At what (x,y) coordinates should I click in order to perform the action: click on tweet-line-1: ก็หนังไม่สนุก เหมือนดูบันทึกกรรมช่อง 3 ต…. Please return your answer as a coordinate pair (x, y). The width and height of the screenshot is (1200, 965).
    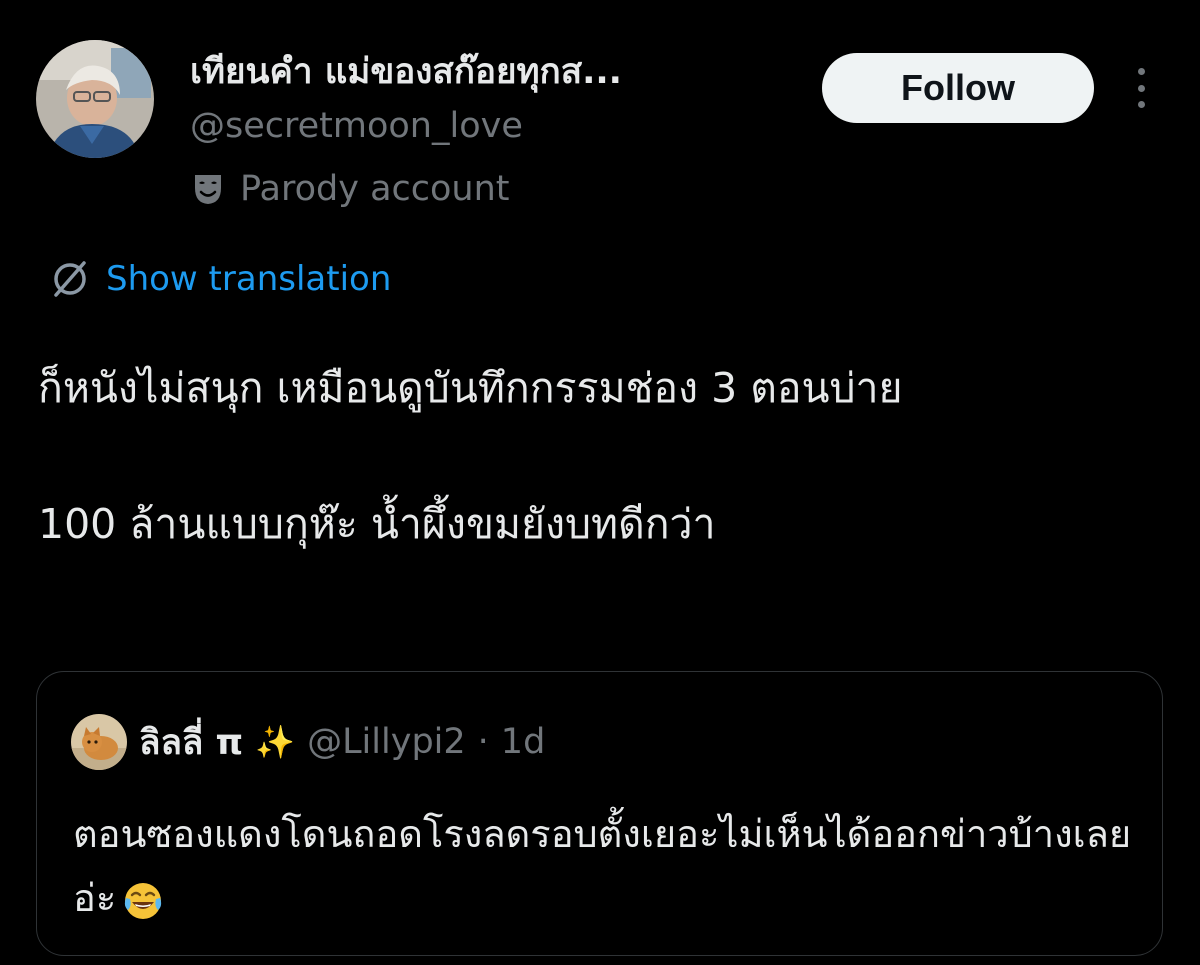
    Looking at the image, I should click on (470, 388).